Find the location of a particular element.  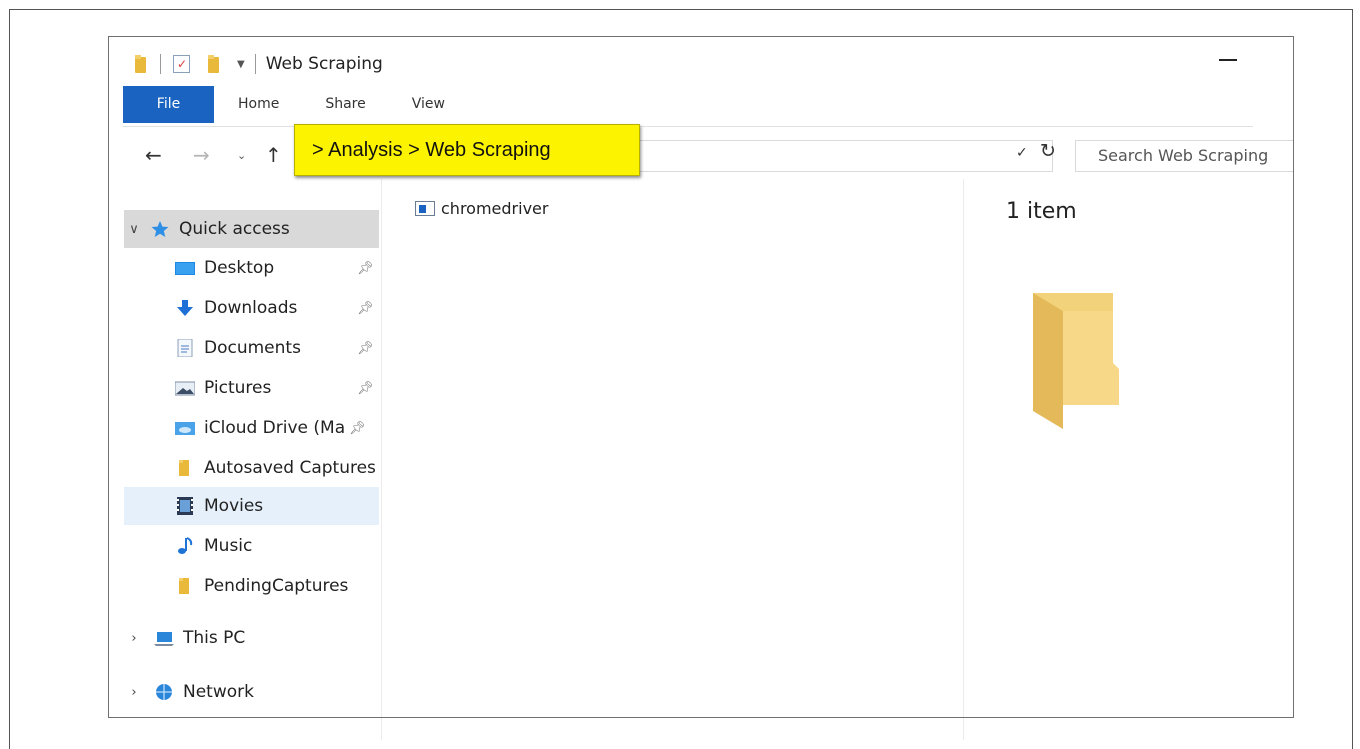

sidebar-item-desktop: Desktop 📌︎ is located at coordinates (251, 268).